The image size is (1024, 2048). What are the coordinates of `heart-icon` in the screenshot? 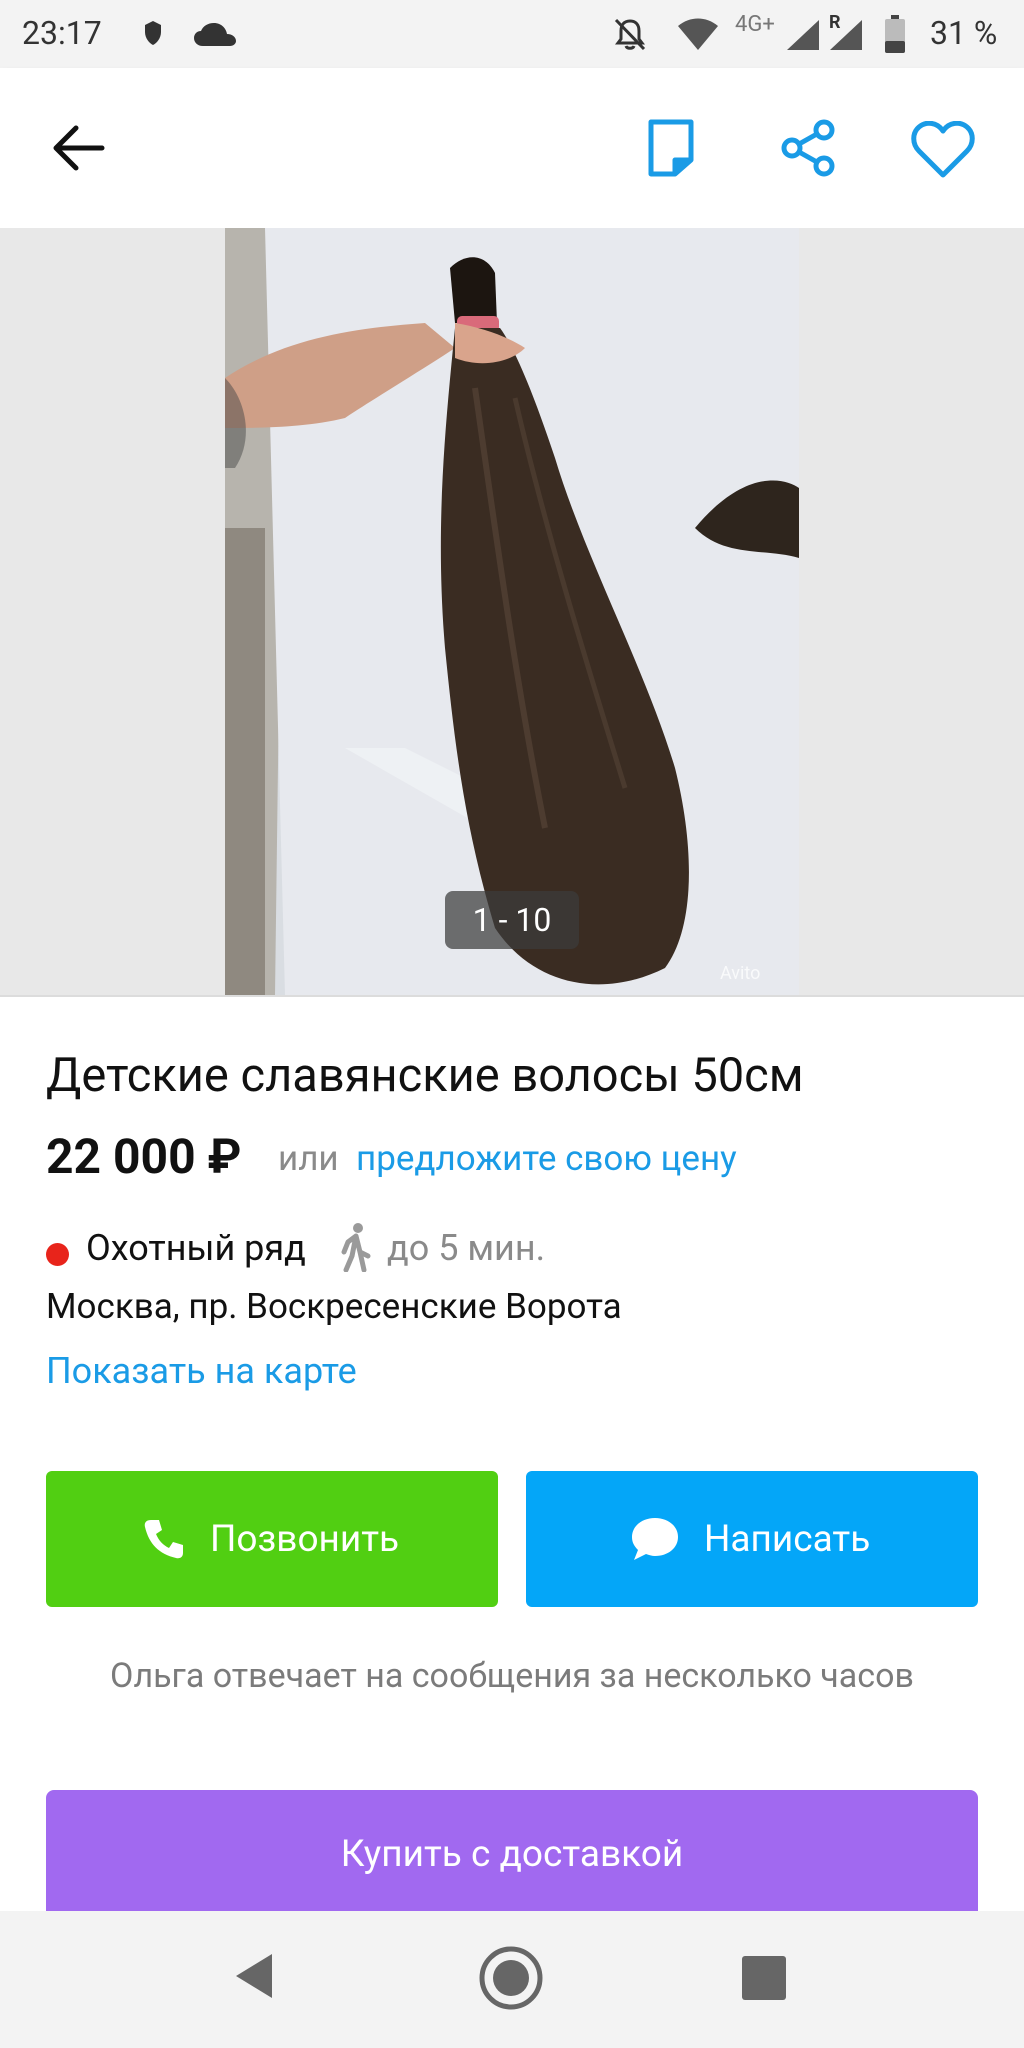 It's located at (943, 149).